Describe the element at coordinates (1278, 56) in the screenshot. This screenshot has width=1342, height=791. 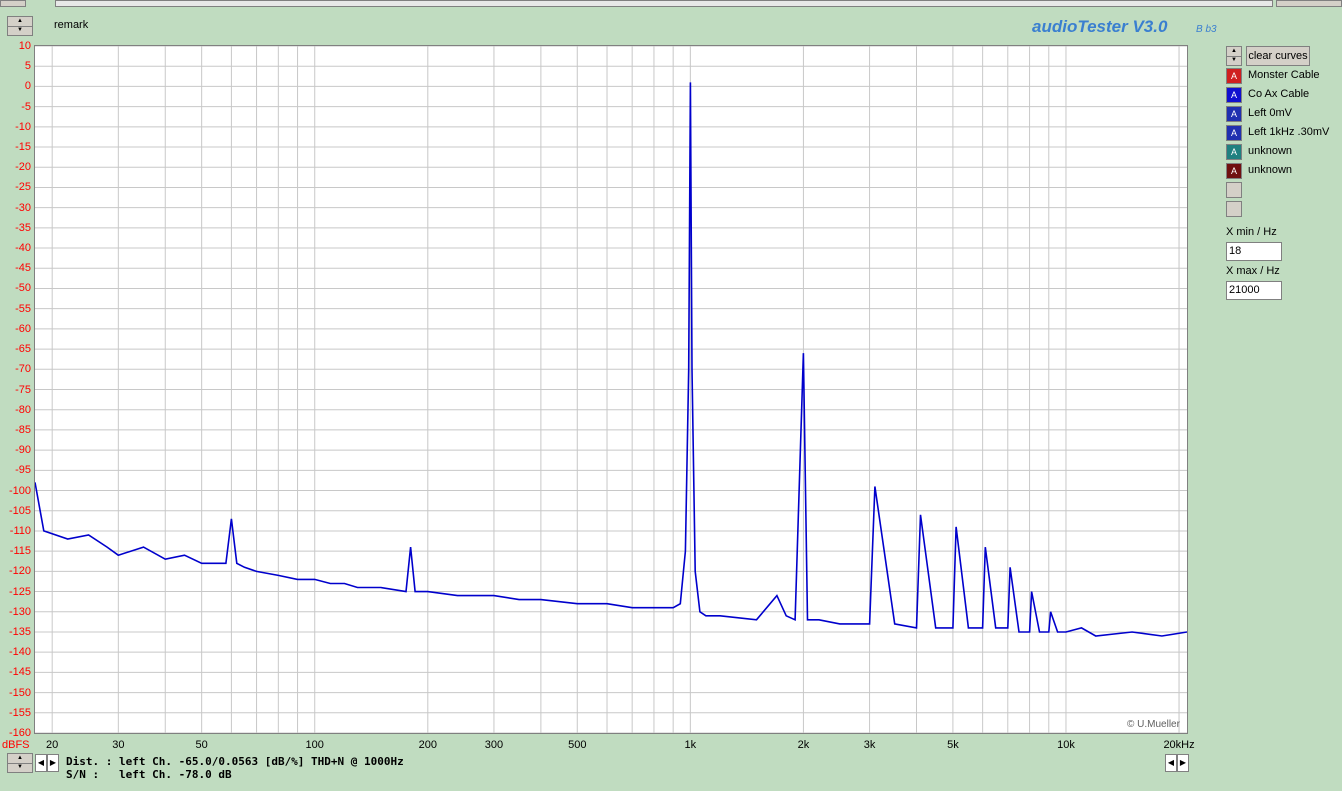
I see `clear-curves-button: clear curves` at that location.